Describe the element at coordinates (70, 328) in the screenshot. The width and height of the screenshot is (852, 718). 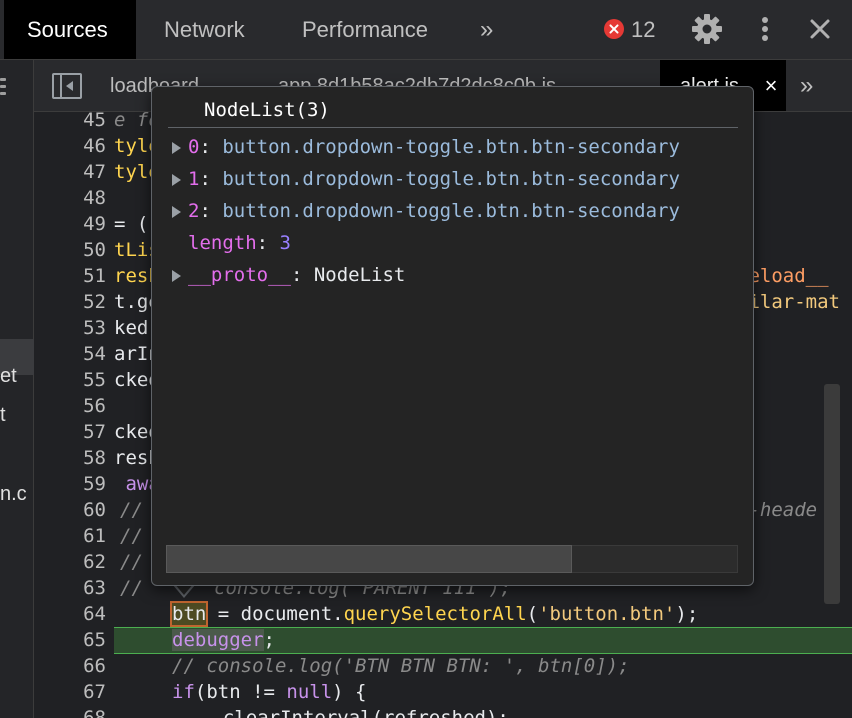
I see `line-number: 53` at that location.